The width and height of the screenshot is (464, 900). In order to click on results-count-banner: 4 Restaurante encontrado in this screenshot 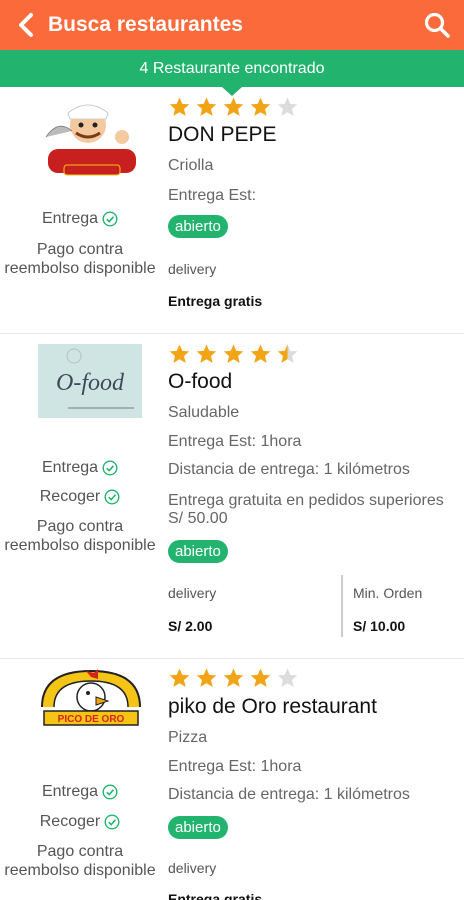, I will do `click(232, 68)`.